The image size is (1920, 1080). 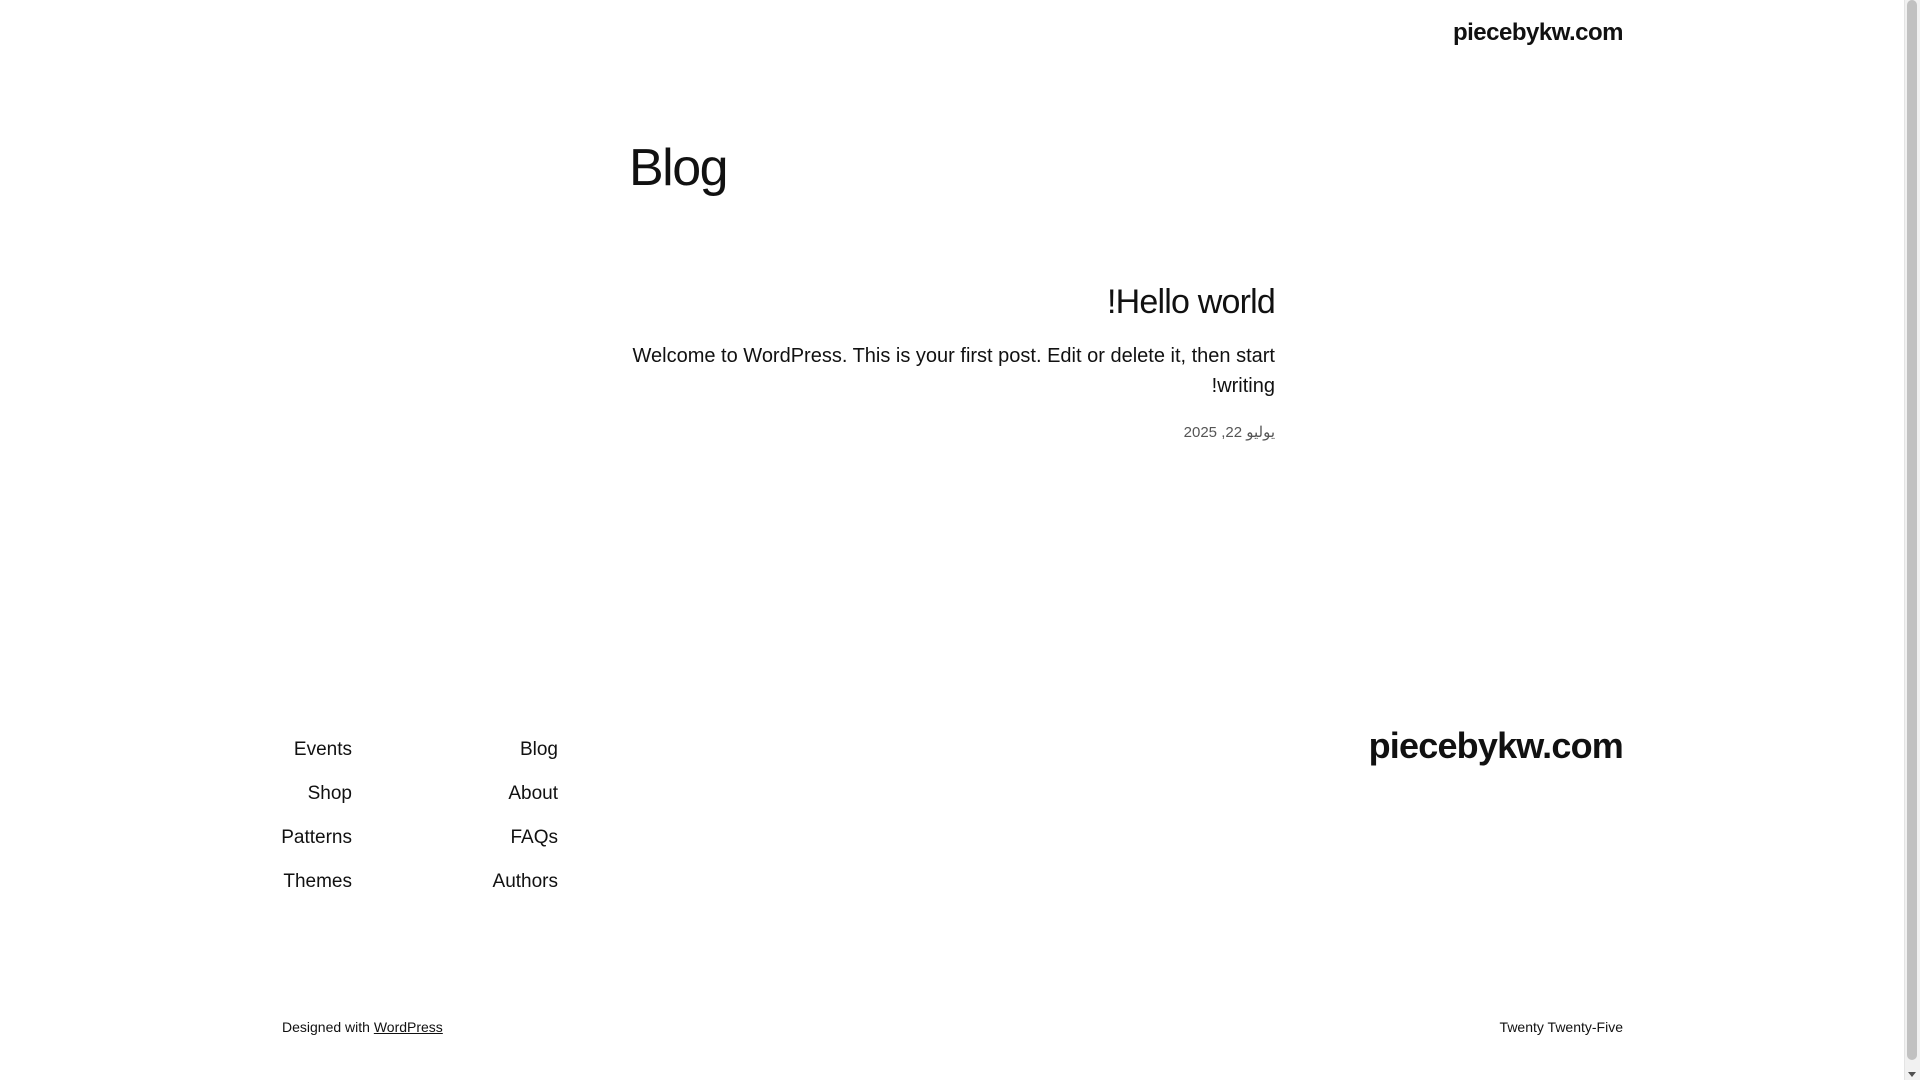 What do you see at coordinates (525, 882) in the screenshot?
I see `footer-link-authors: Authors` at bounding box center [525, 882].